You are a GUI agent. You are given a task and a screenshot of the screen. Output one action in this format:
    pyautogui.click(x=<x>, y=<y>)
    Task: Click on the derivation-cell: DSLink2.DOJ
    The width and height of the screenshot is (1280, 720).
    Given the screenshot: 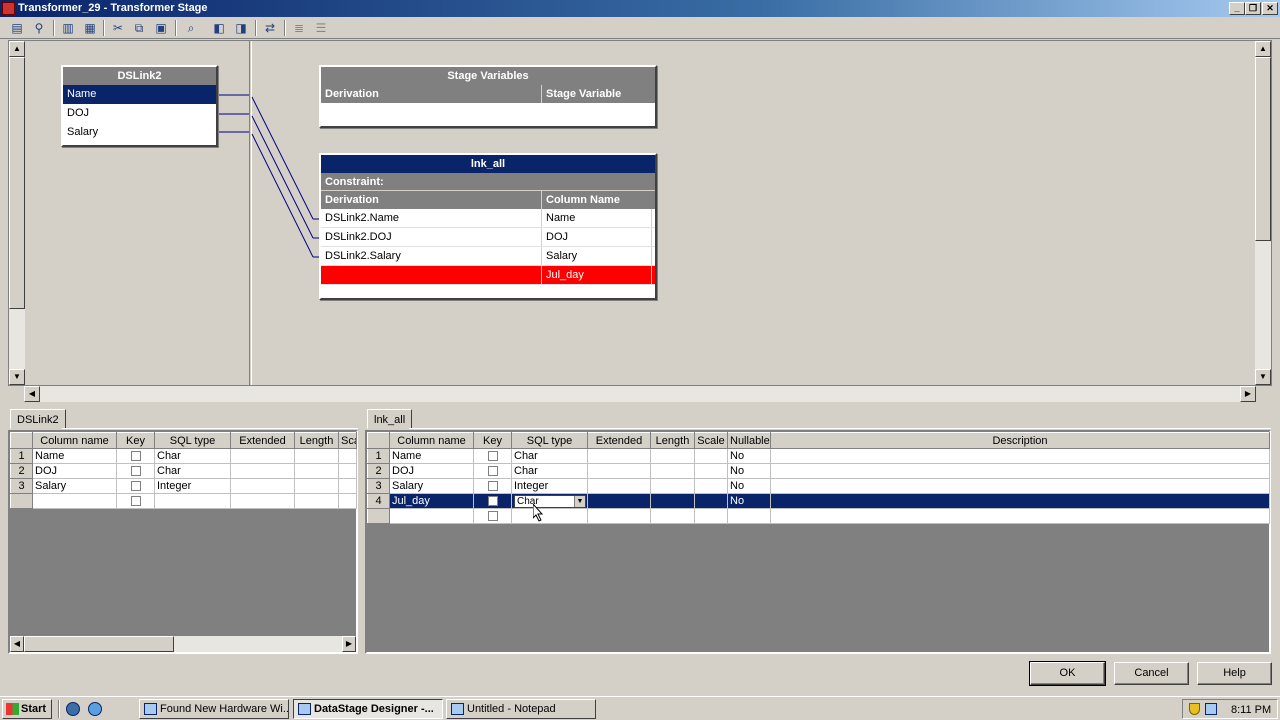 What is the action you would take?
    pyautogui.click(x=431, y=237)
    